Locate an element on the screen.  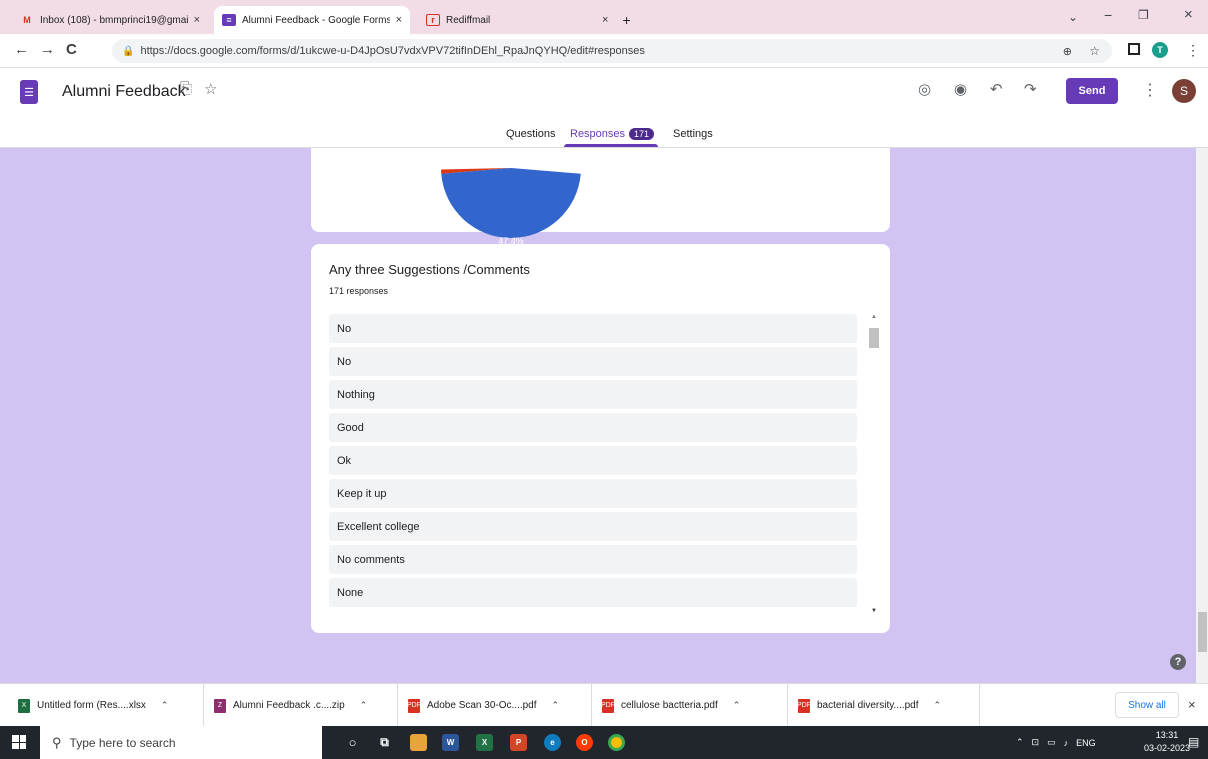
download-item: PDF Adobe Scan 30-Oc....pdf ⌃ is located at coordinates (495, 705).